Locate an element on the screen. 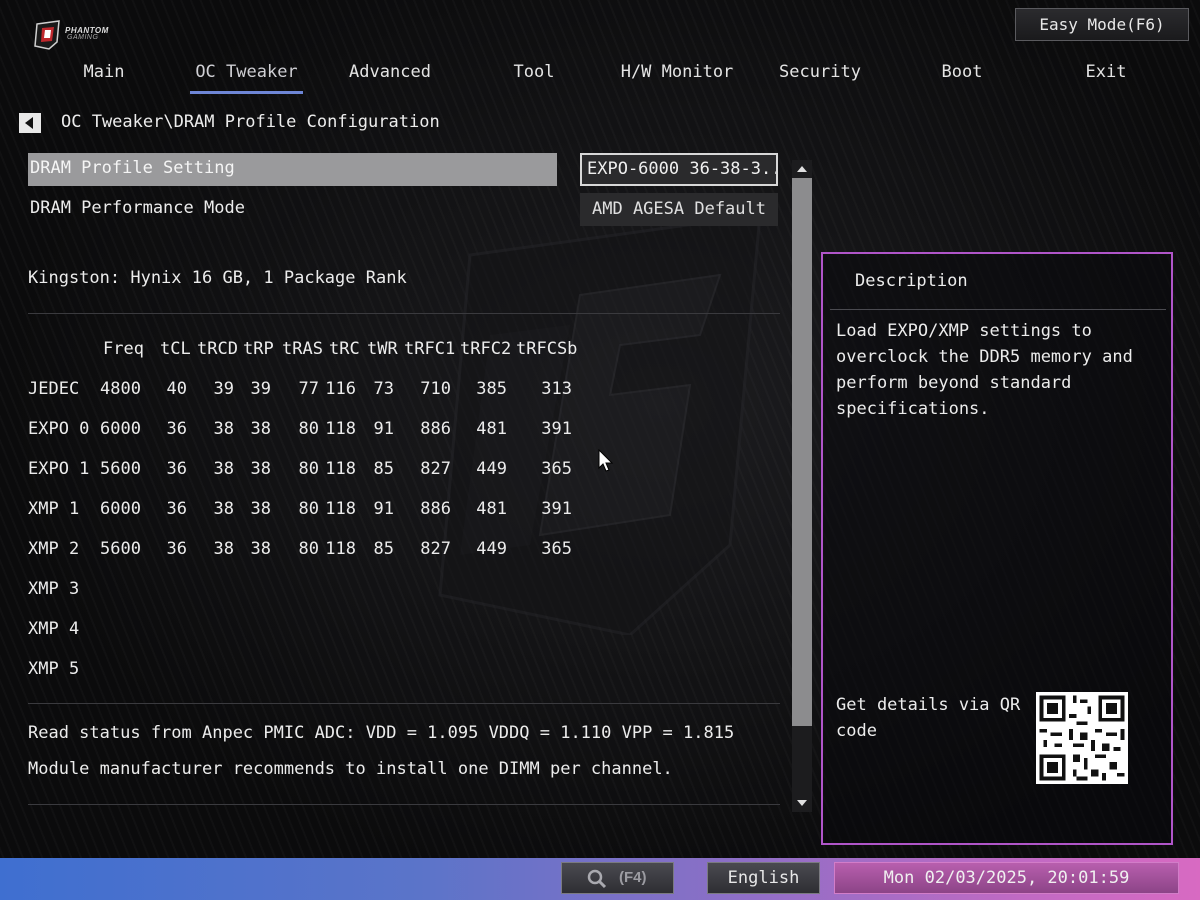 This screenshot has height=900, width=1200. chevron-up-icon is located at coordinates (802, 169).